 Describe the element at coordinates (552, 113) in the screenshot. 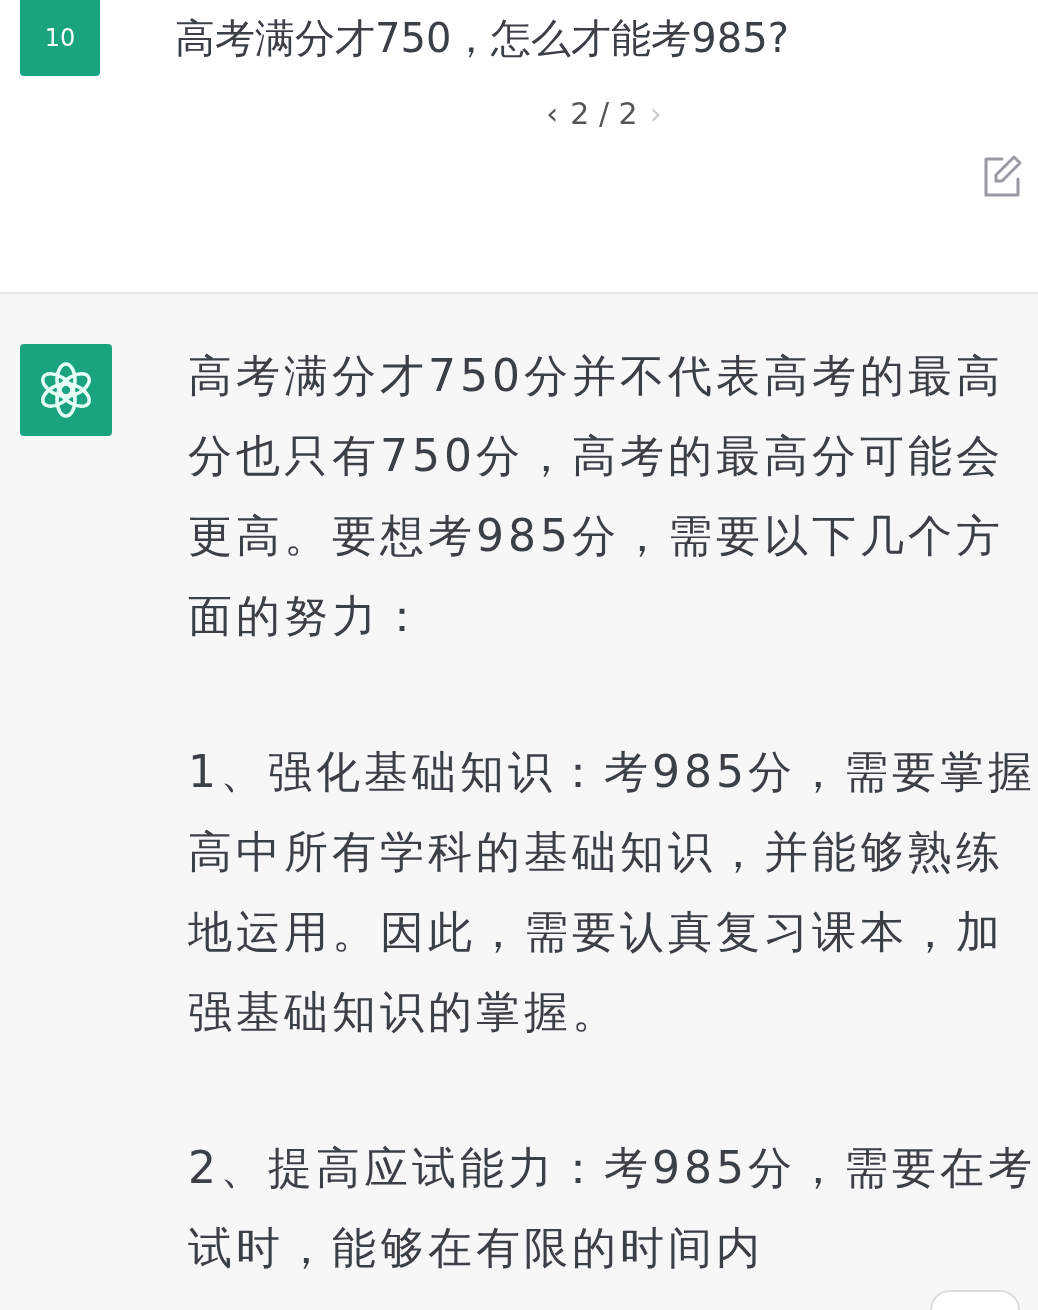

I see `previous-button: ‹` at that location.